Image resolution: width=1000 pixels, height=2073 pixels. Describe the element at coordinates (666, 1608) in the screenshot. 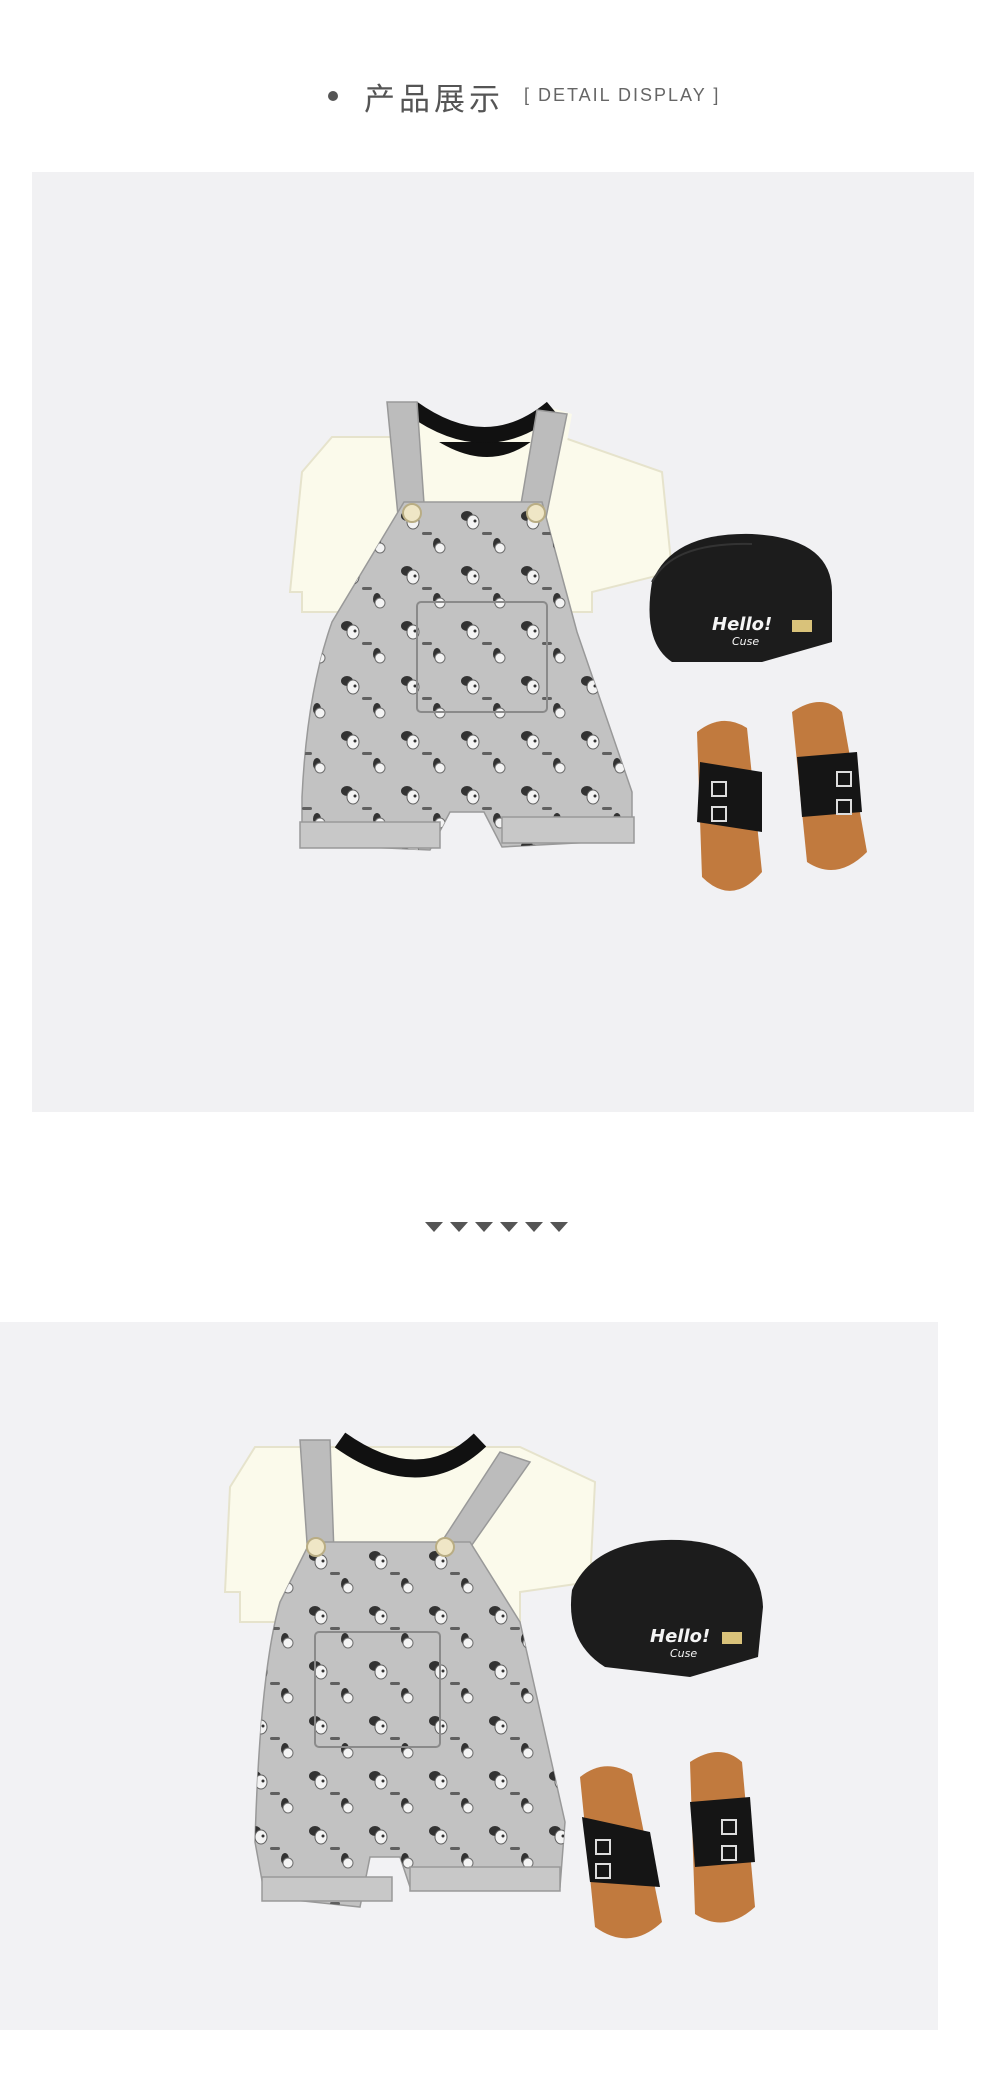

I see `cap-2: Hello! Cuse` at that location.